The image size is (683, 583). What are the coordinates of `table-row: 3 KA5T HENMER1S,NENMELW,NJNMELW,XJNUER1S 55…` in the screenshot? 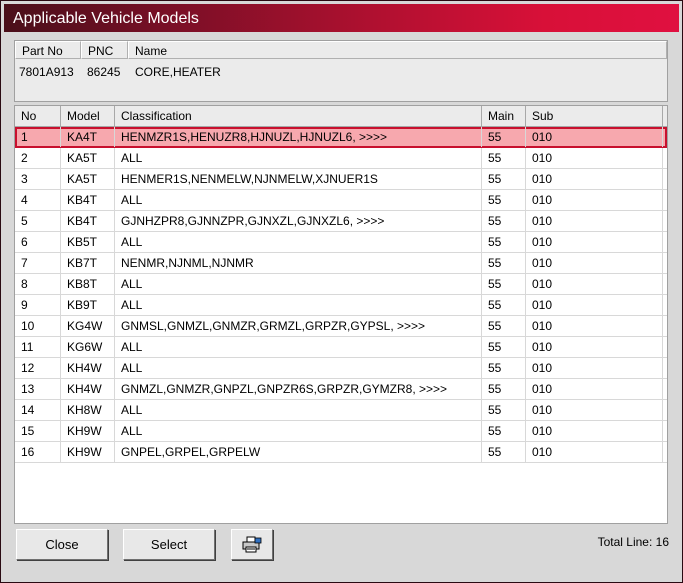 It's located at (341, 179).